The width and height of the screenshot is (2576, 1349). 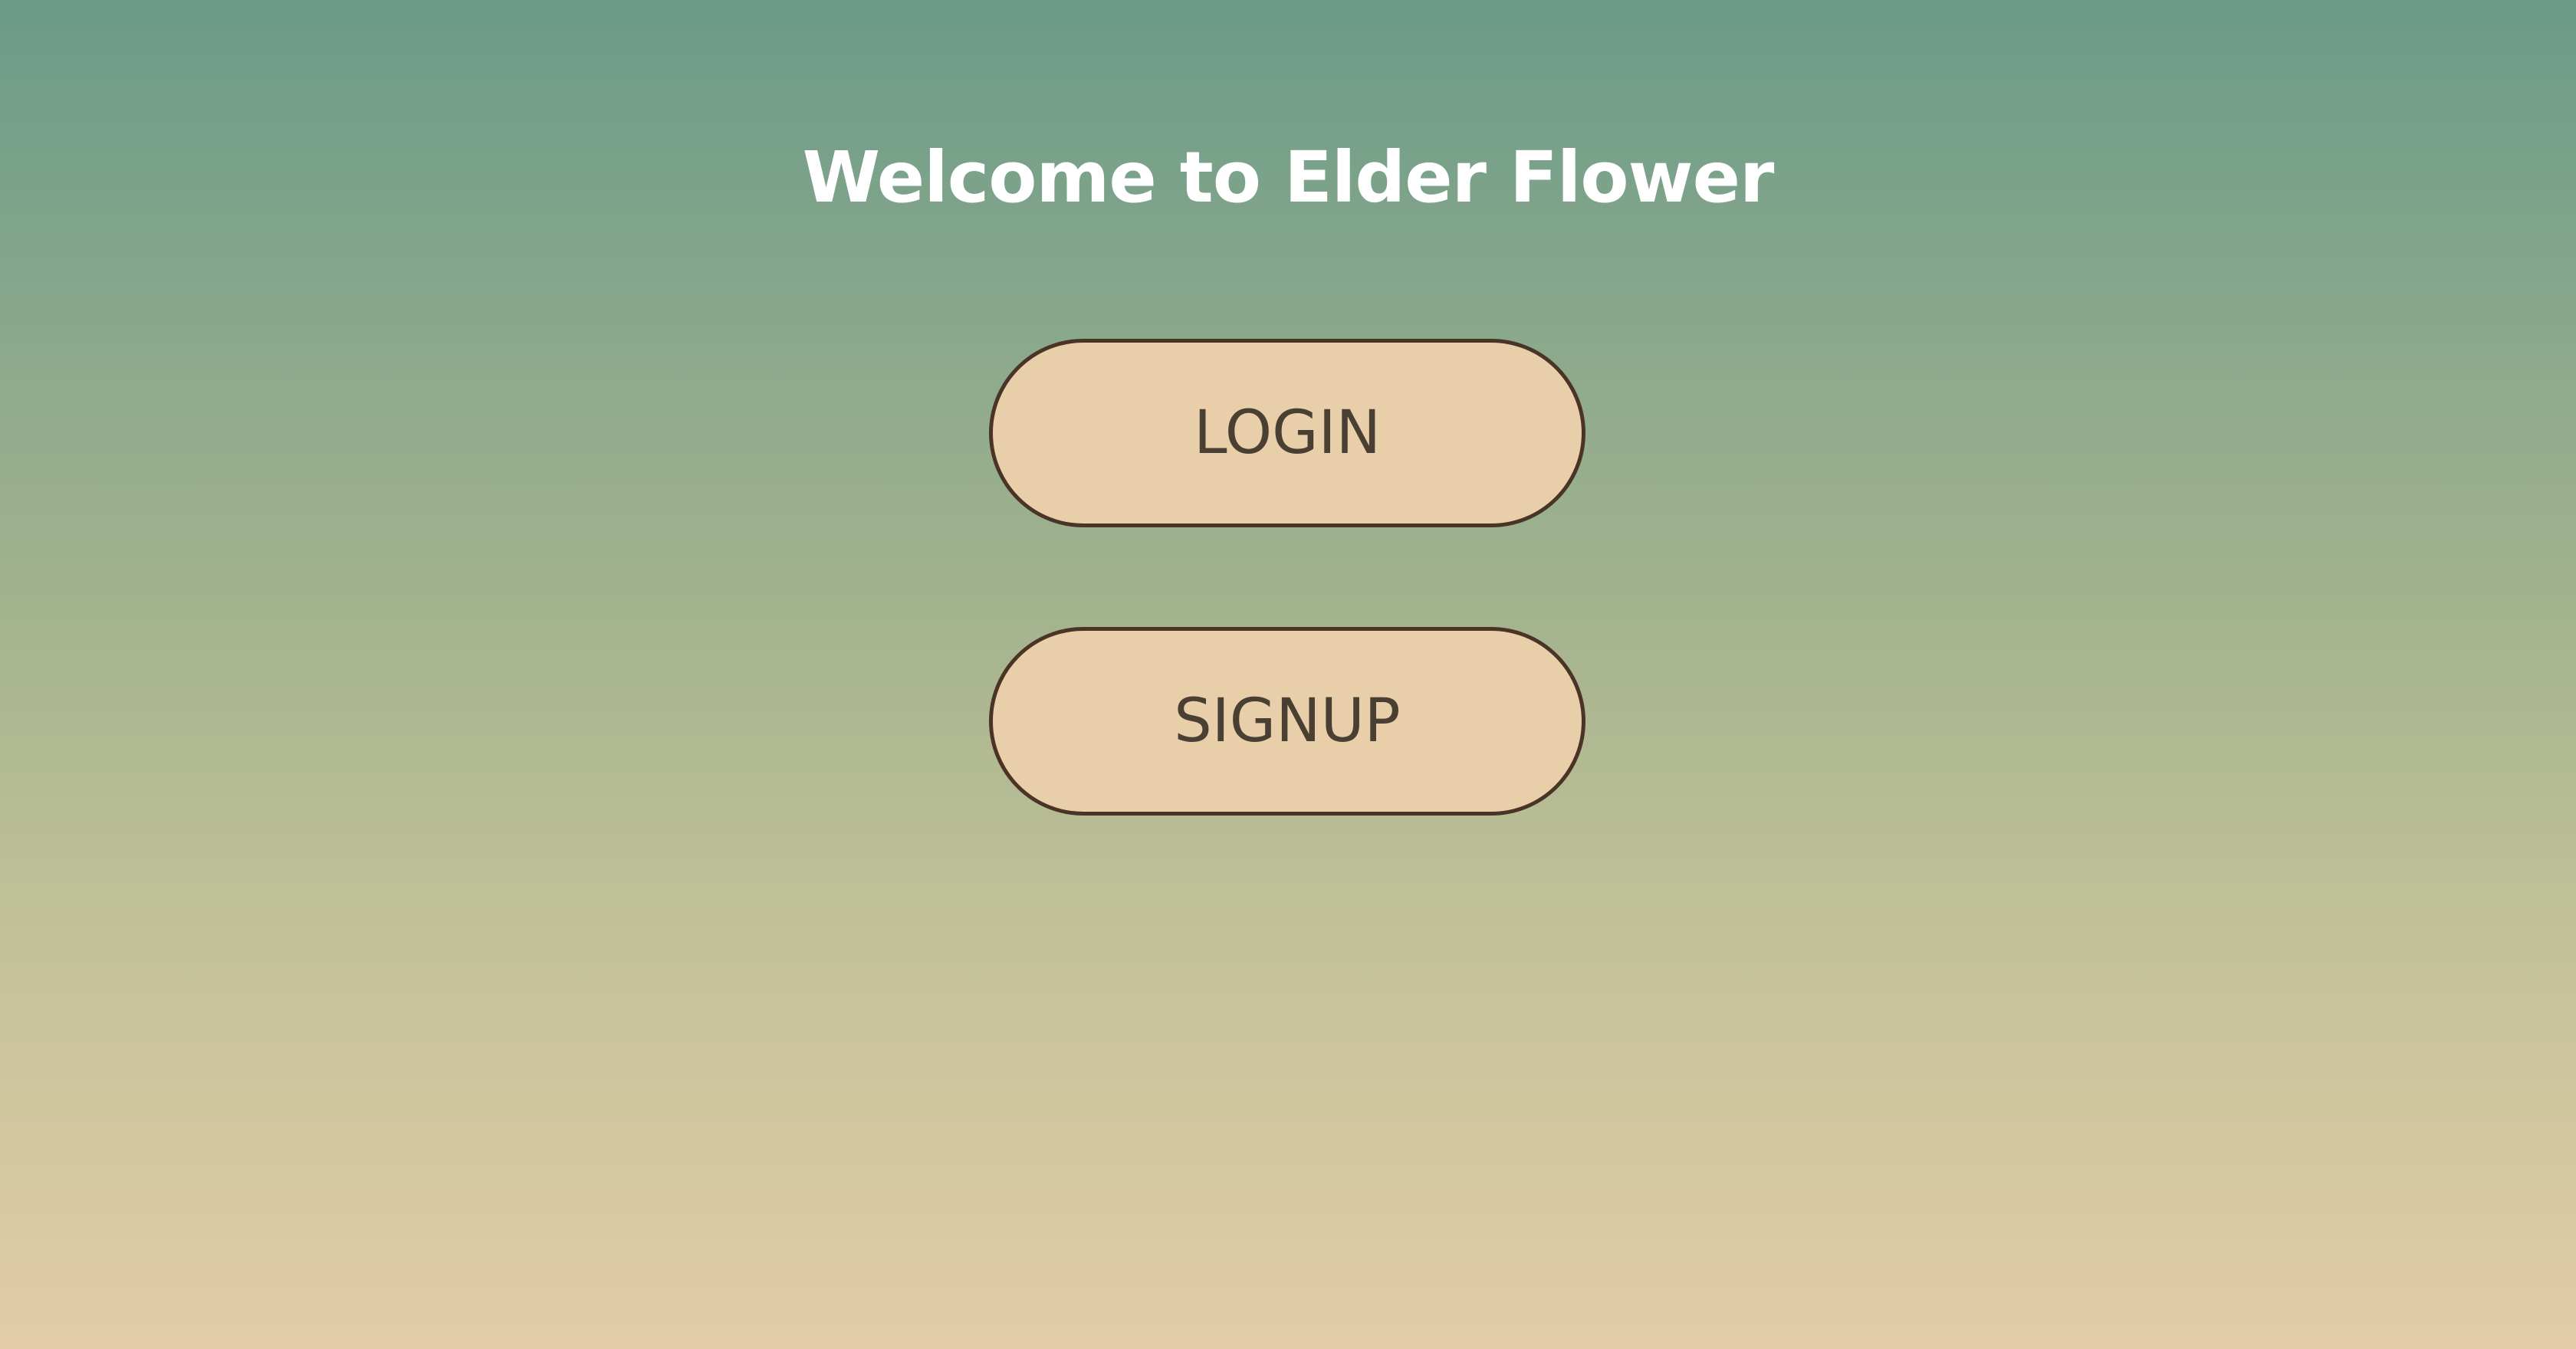 I want to click on signup-button: SIGNUP, so click(x=1287, y=721).